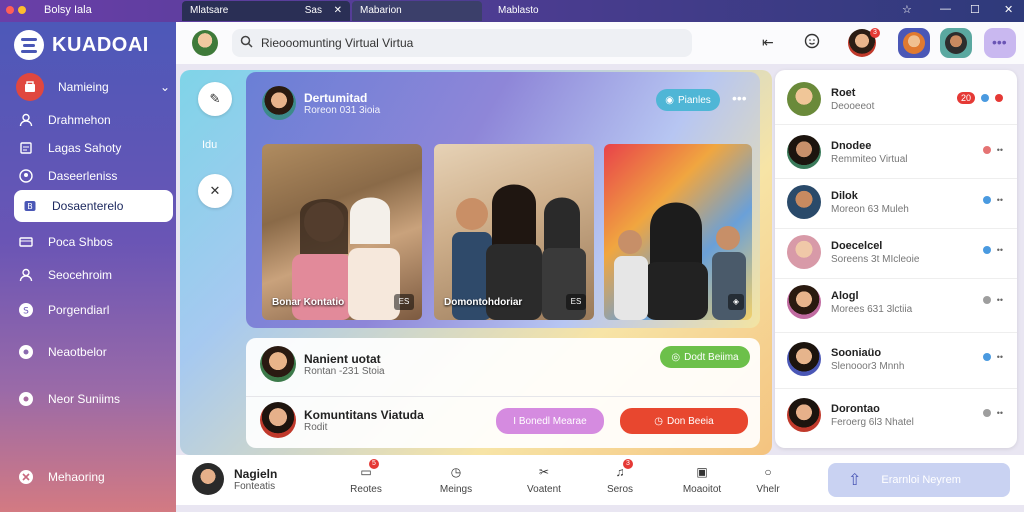 The height and width of the screenshot is (512, 1024). What do you see at coordinates (812, 42) in the screenshot?
I see `smiley-icon` at bounding box center [812, 42].